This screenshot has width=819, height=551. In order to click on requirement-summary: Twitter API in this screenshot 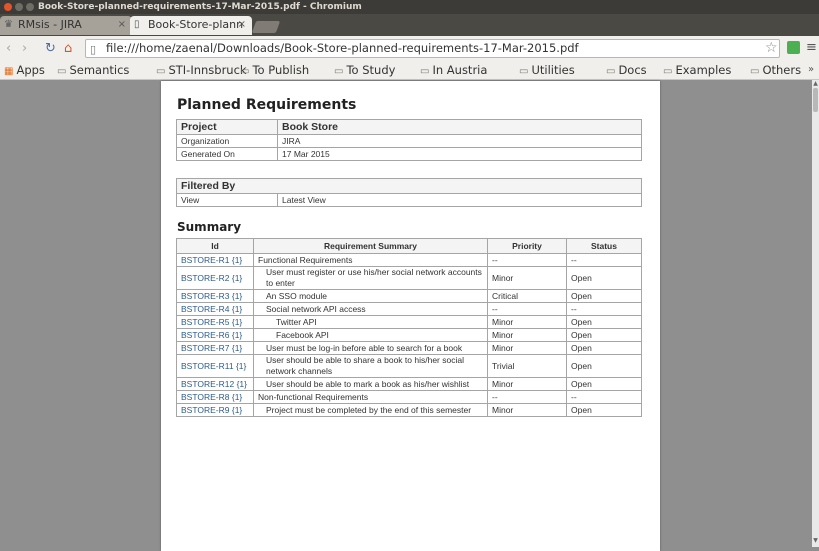, I will do `click(370, 322)`.